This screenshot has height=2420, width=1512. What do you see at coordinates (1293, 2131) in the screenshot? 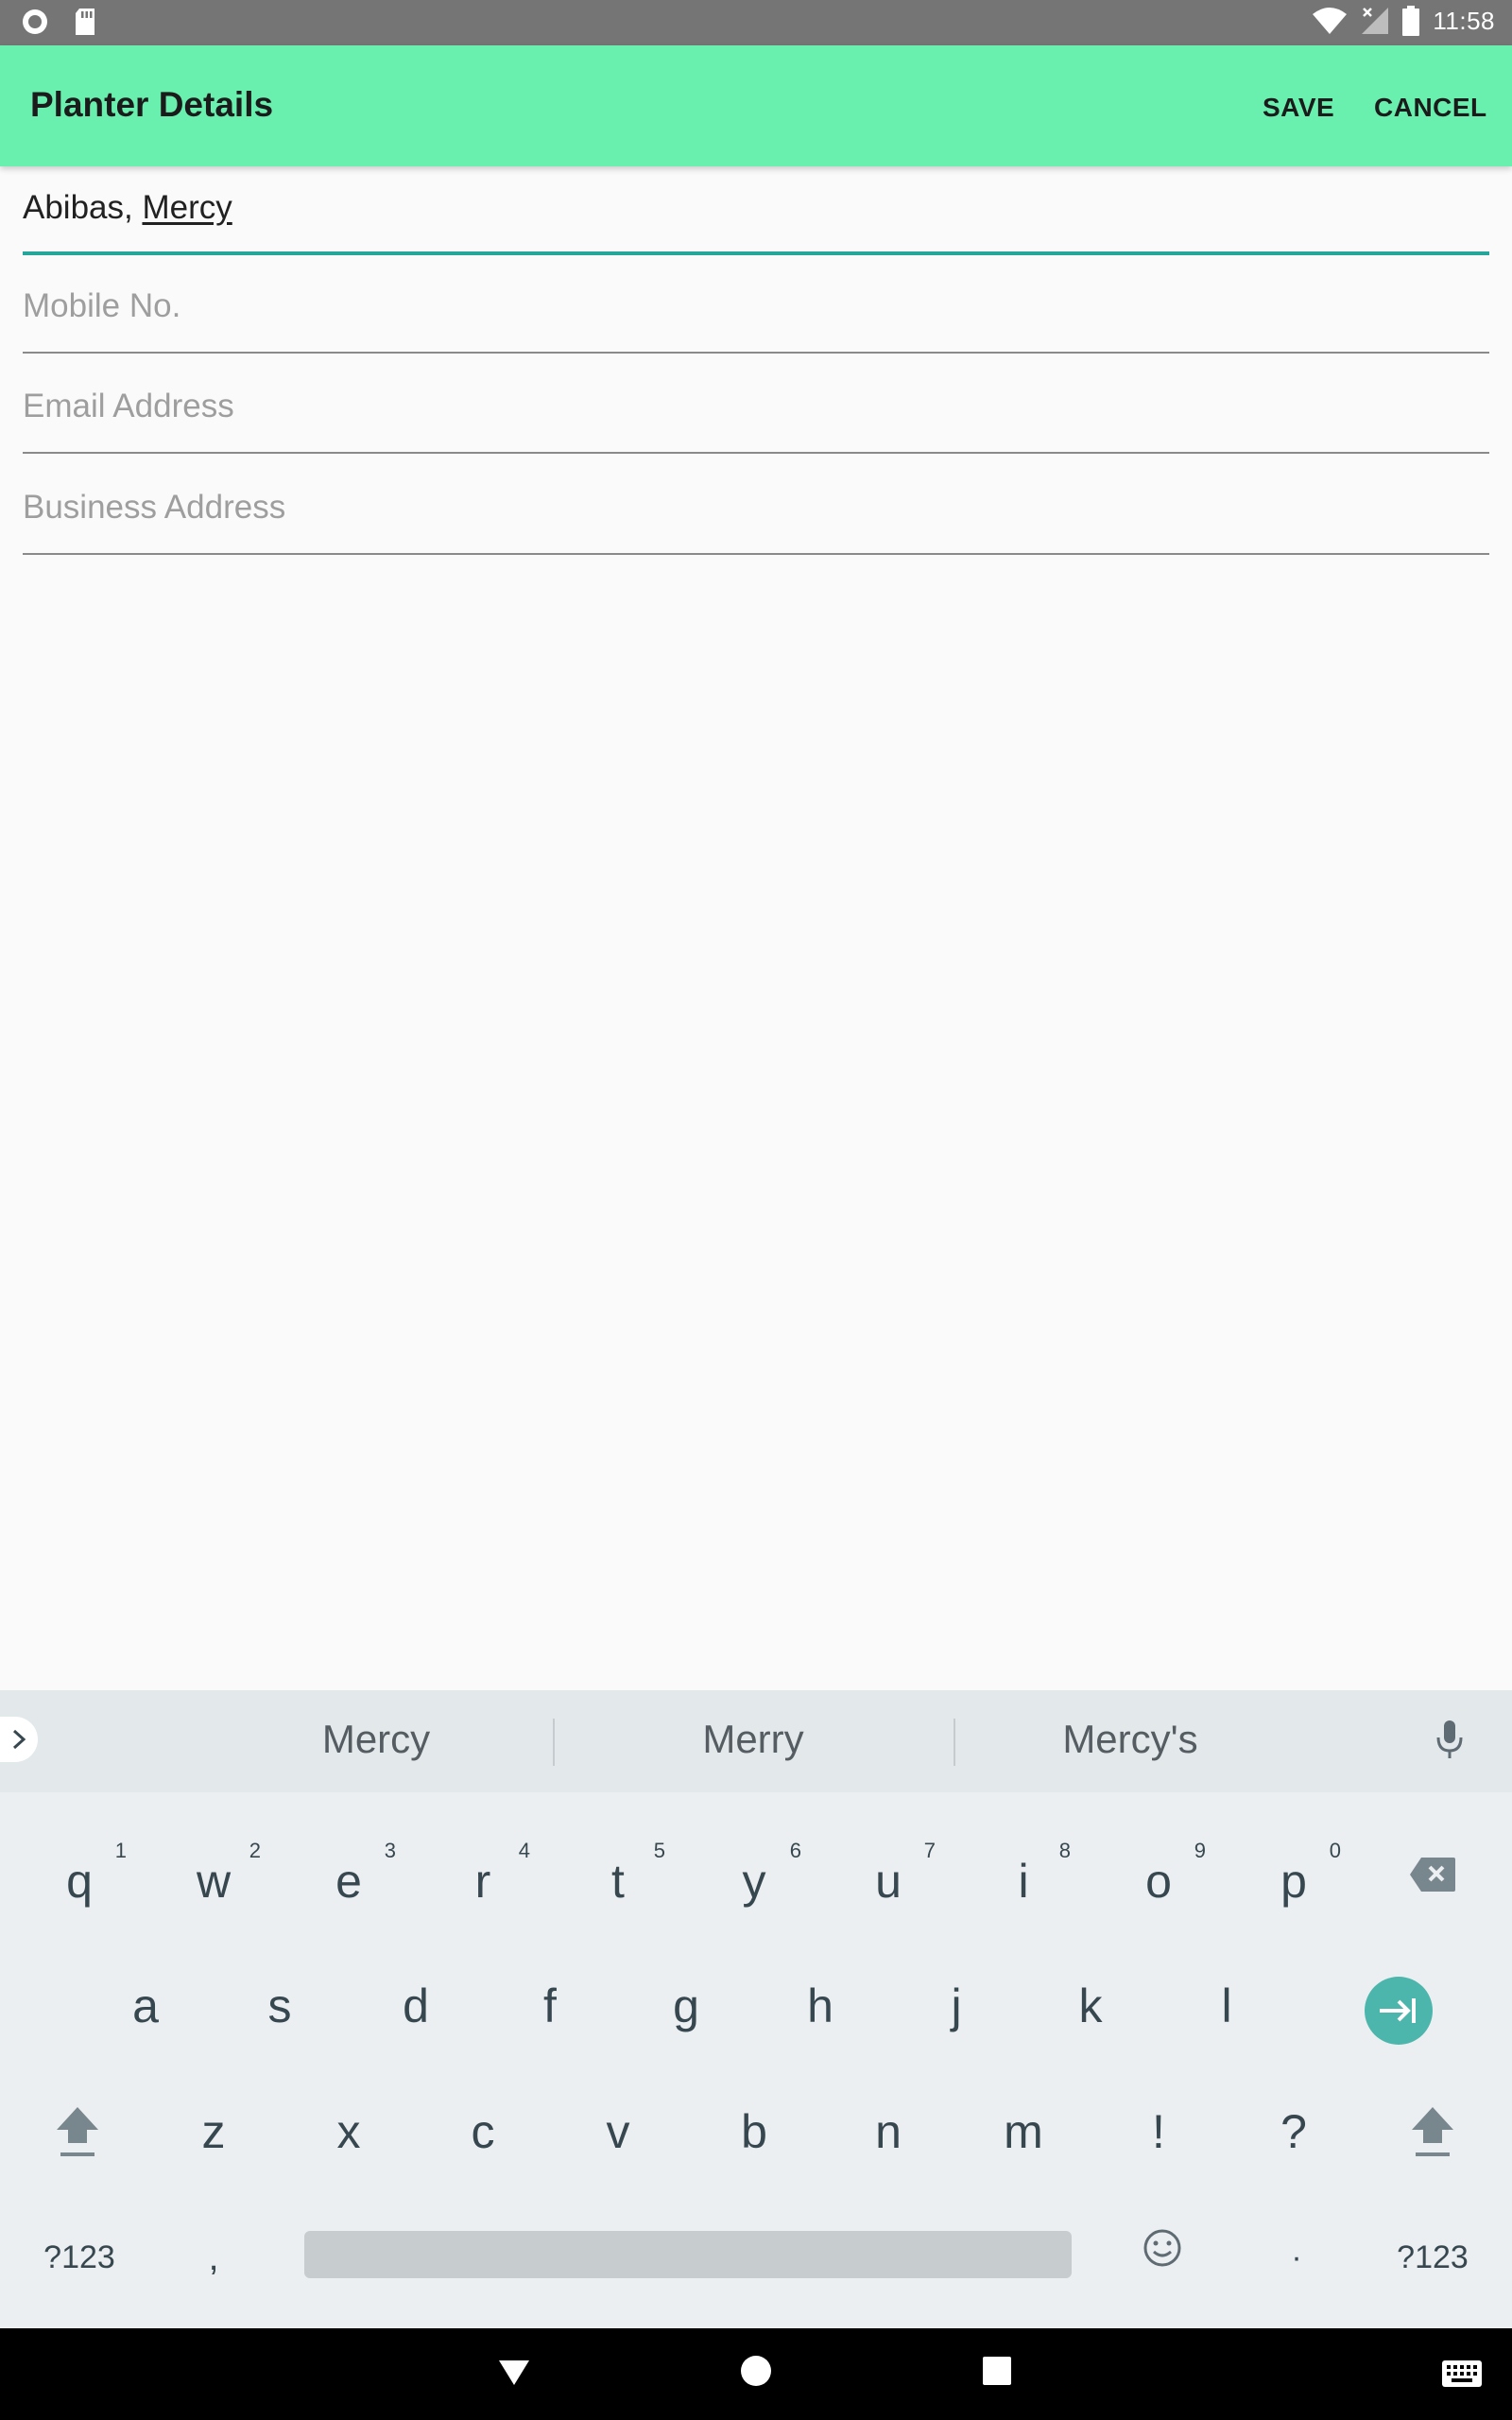
I see `key-question: ?` at bounding box center [1293, 2131].